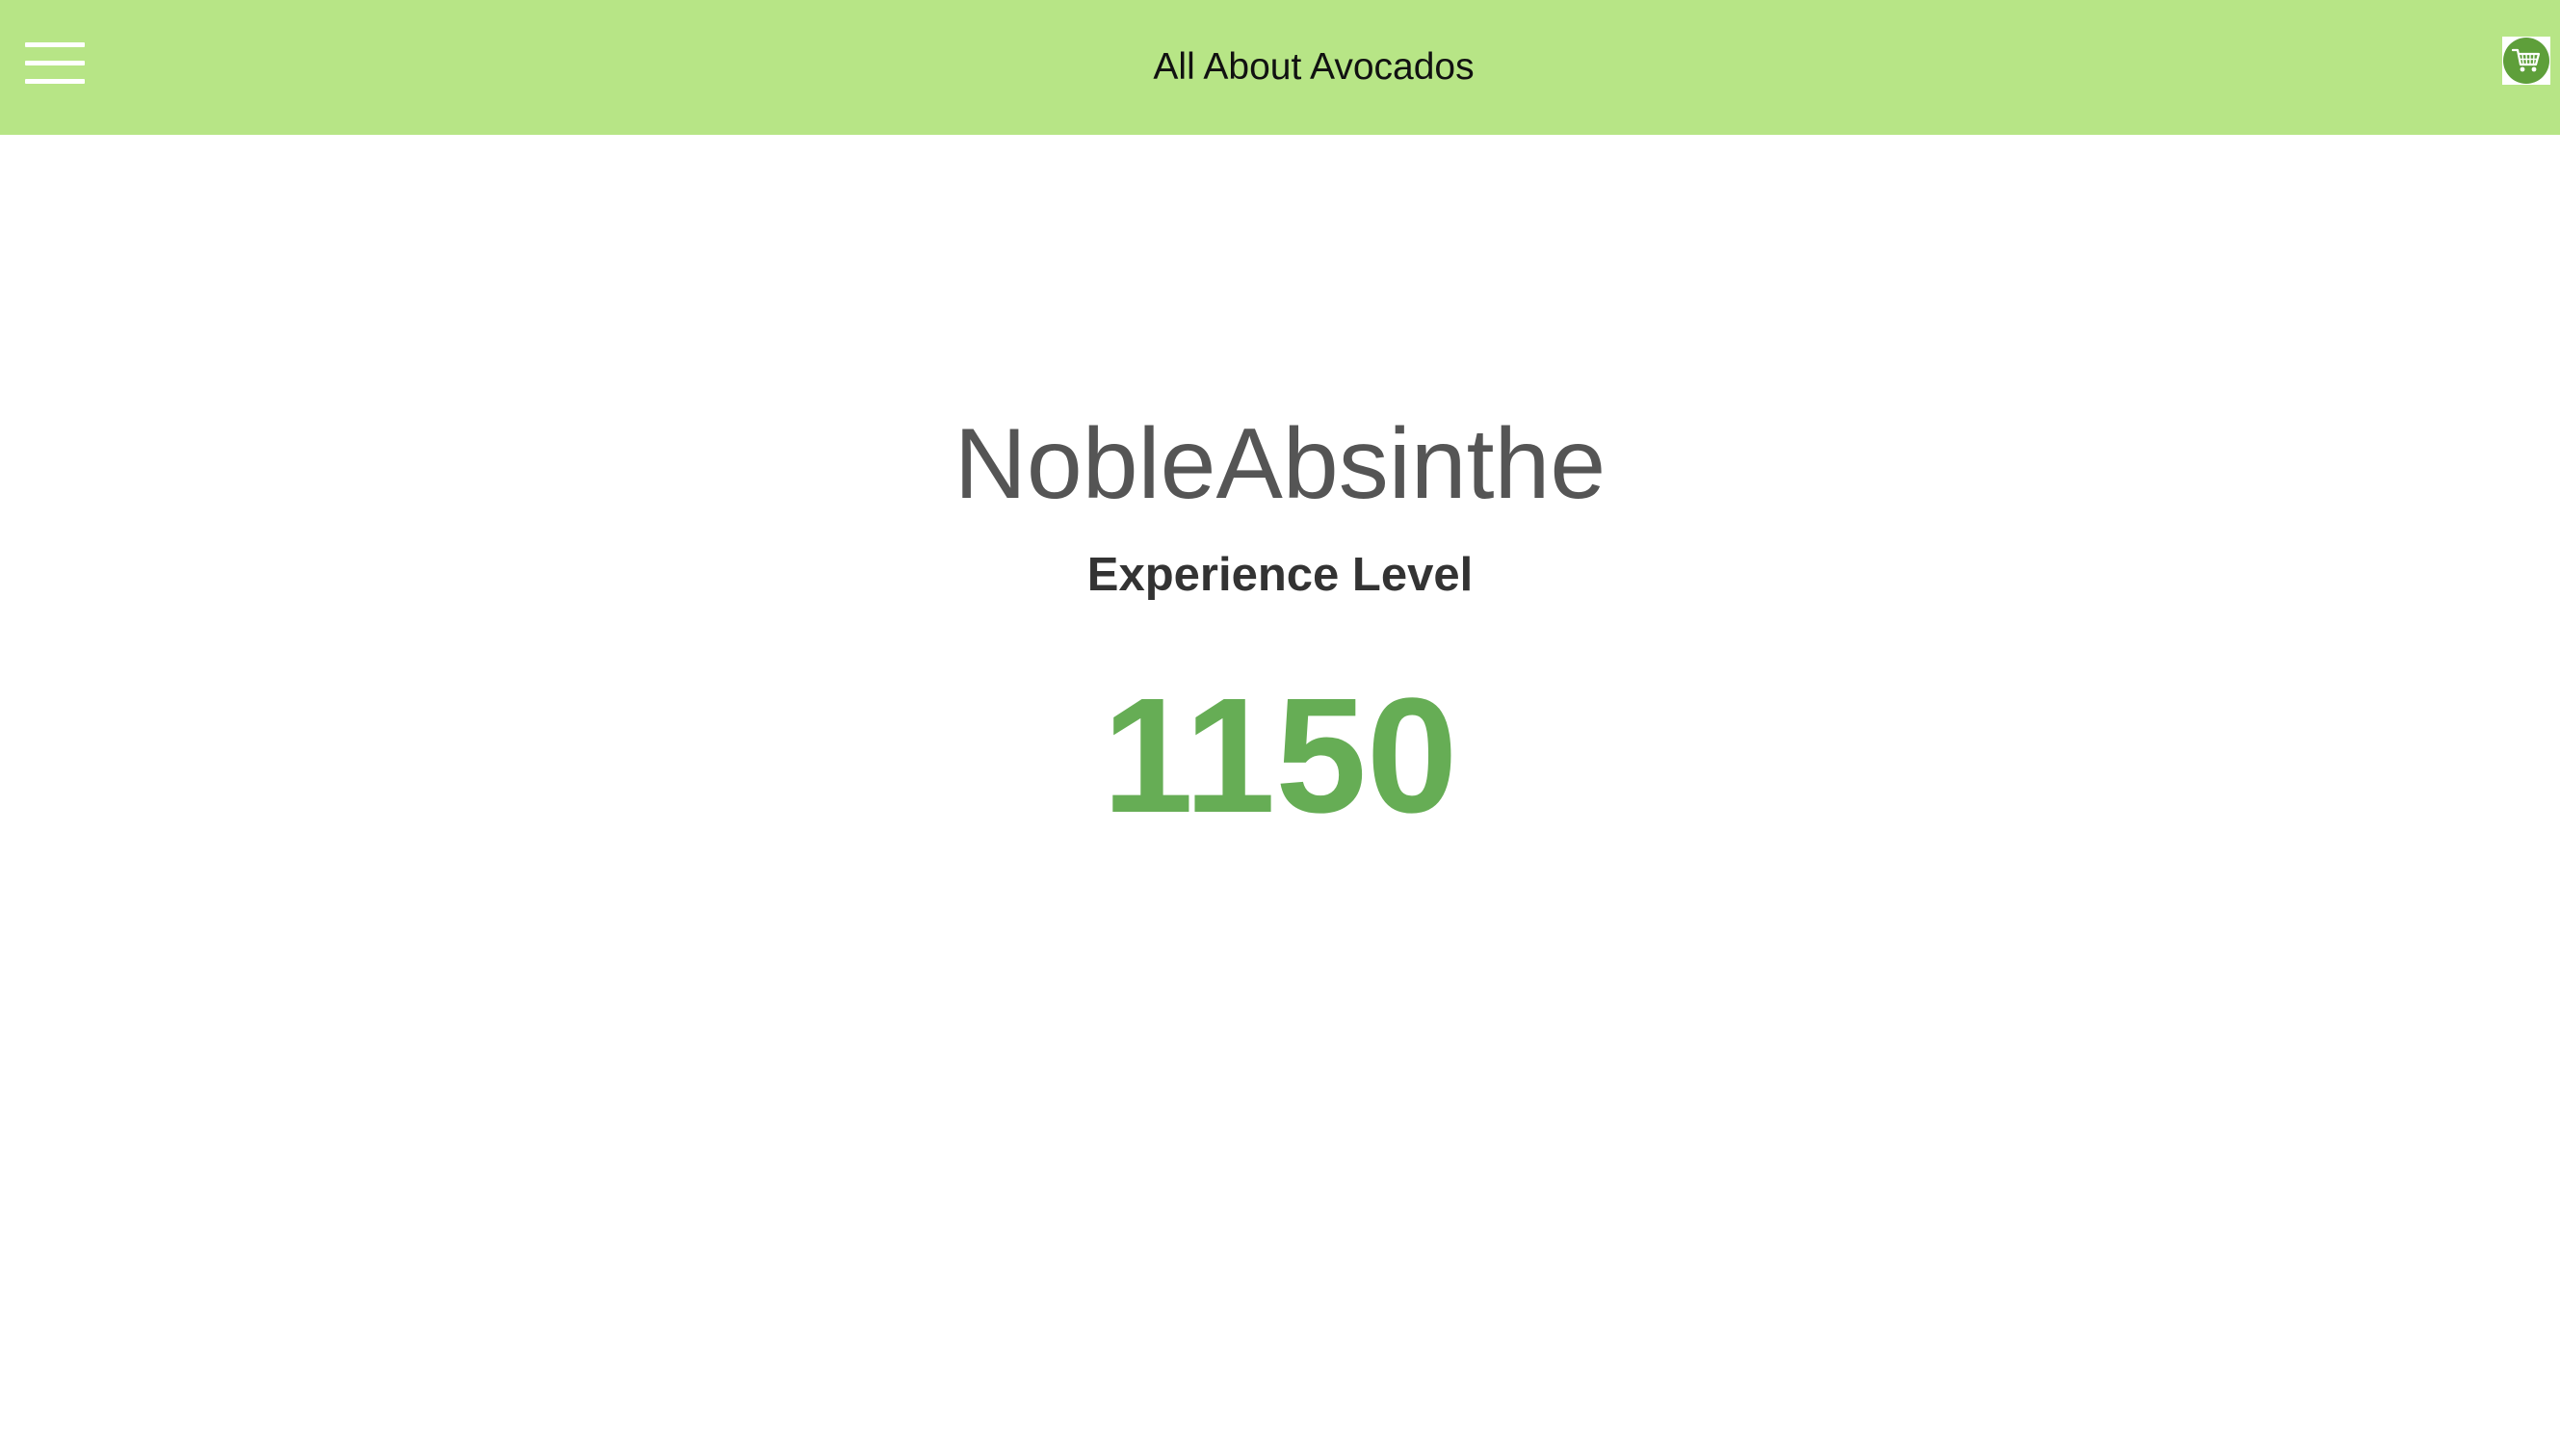 The height and width of the screenshot is (1456, 2560). I want to click on experience-level-value: 1150, so click(1280, 755).